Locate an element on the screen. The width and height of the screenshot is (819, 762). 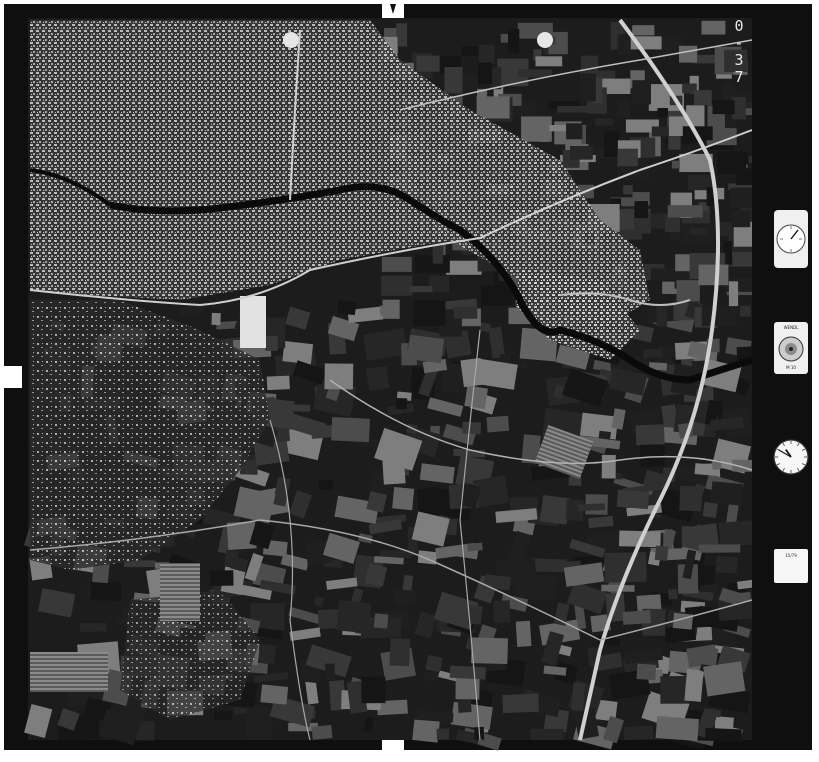
frame-id-label: 0 - 3 7 is located at coordinates (739, 51).